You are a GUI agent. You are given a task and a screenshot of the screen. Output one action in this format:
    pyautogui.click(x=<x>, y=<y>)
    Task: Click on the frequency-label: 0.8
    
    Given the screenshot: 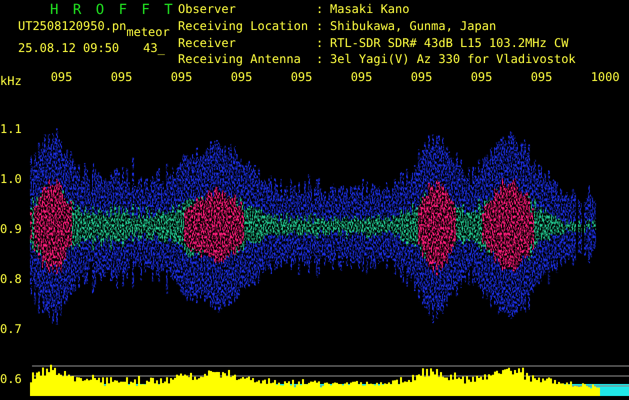 What is the action you would take?
    pyautogui.click(x=11, y=279)
    